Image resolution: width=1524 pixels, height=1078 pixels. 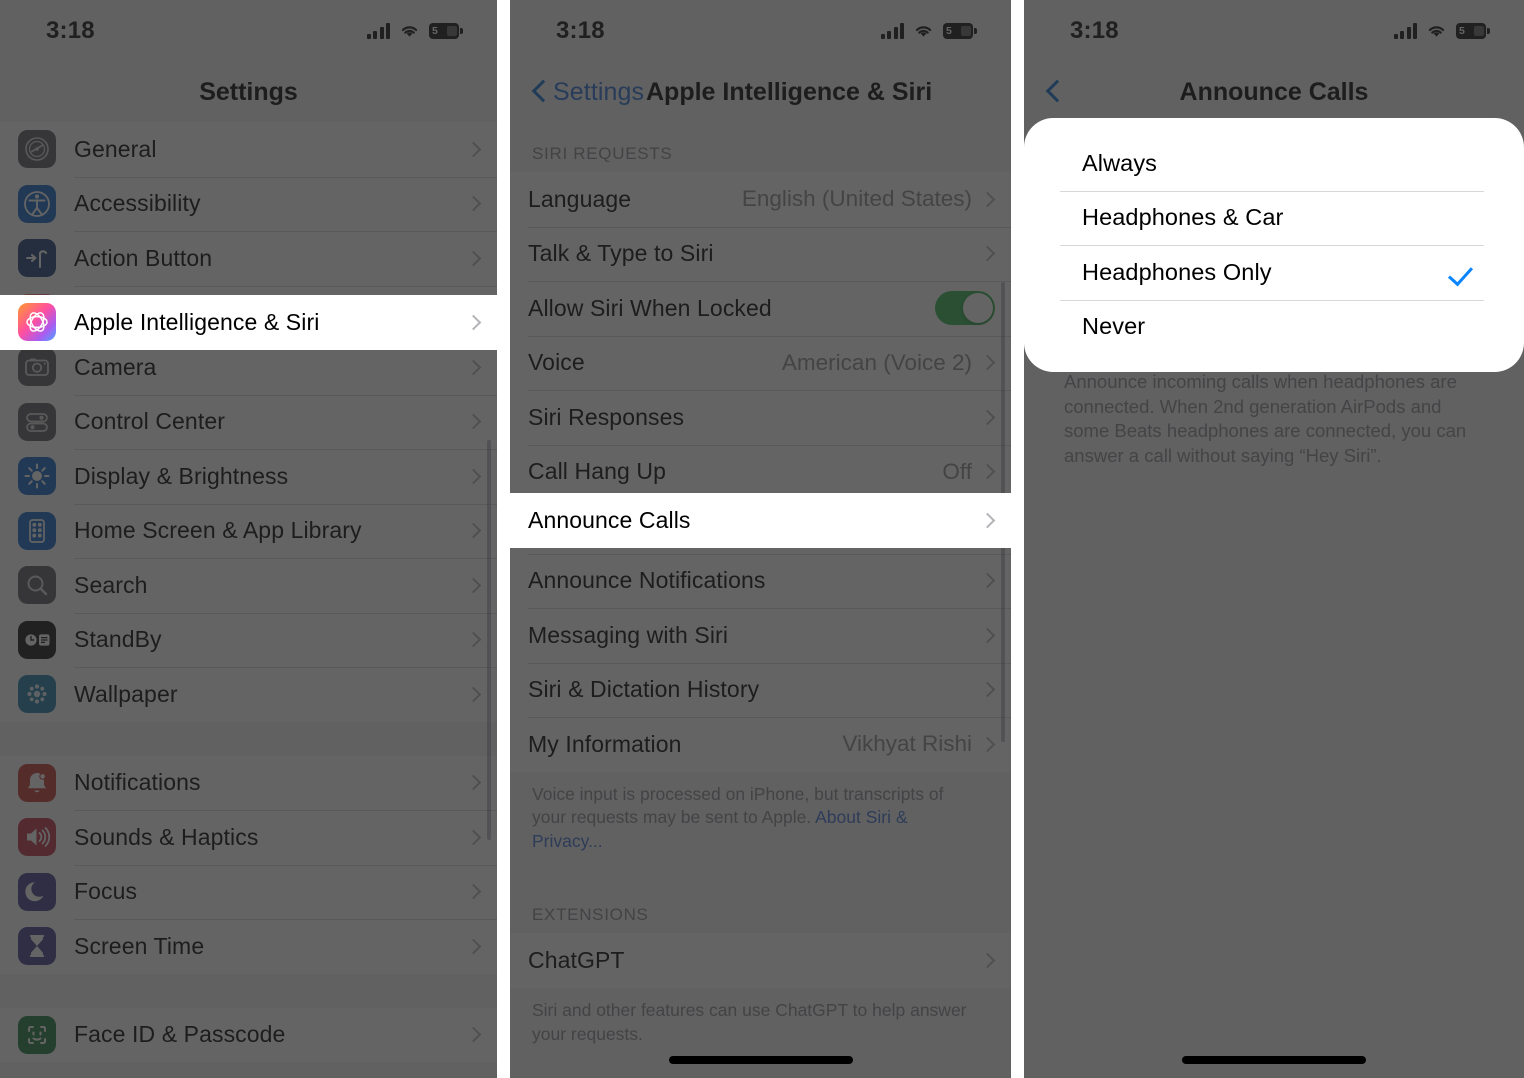 I want to click on row-announce-notifications: Announce Notifications, so click(x=760, y=580).